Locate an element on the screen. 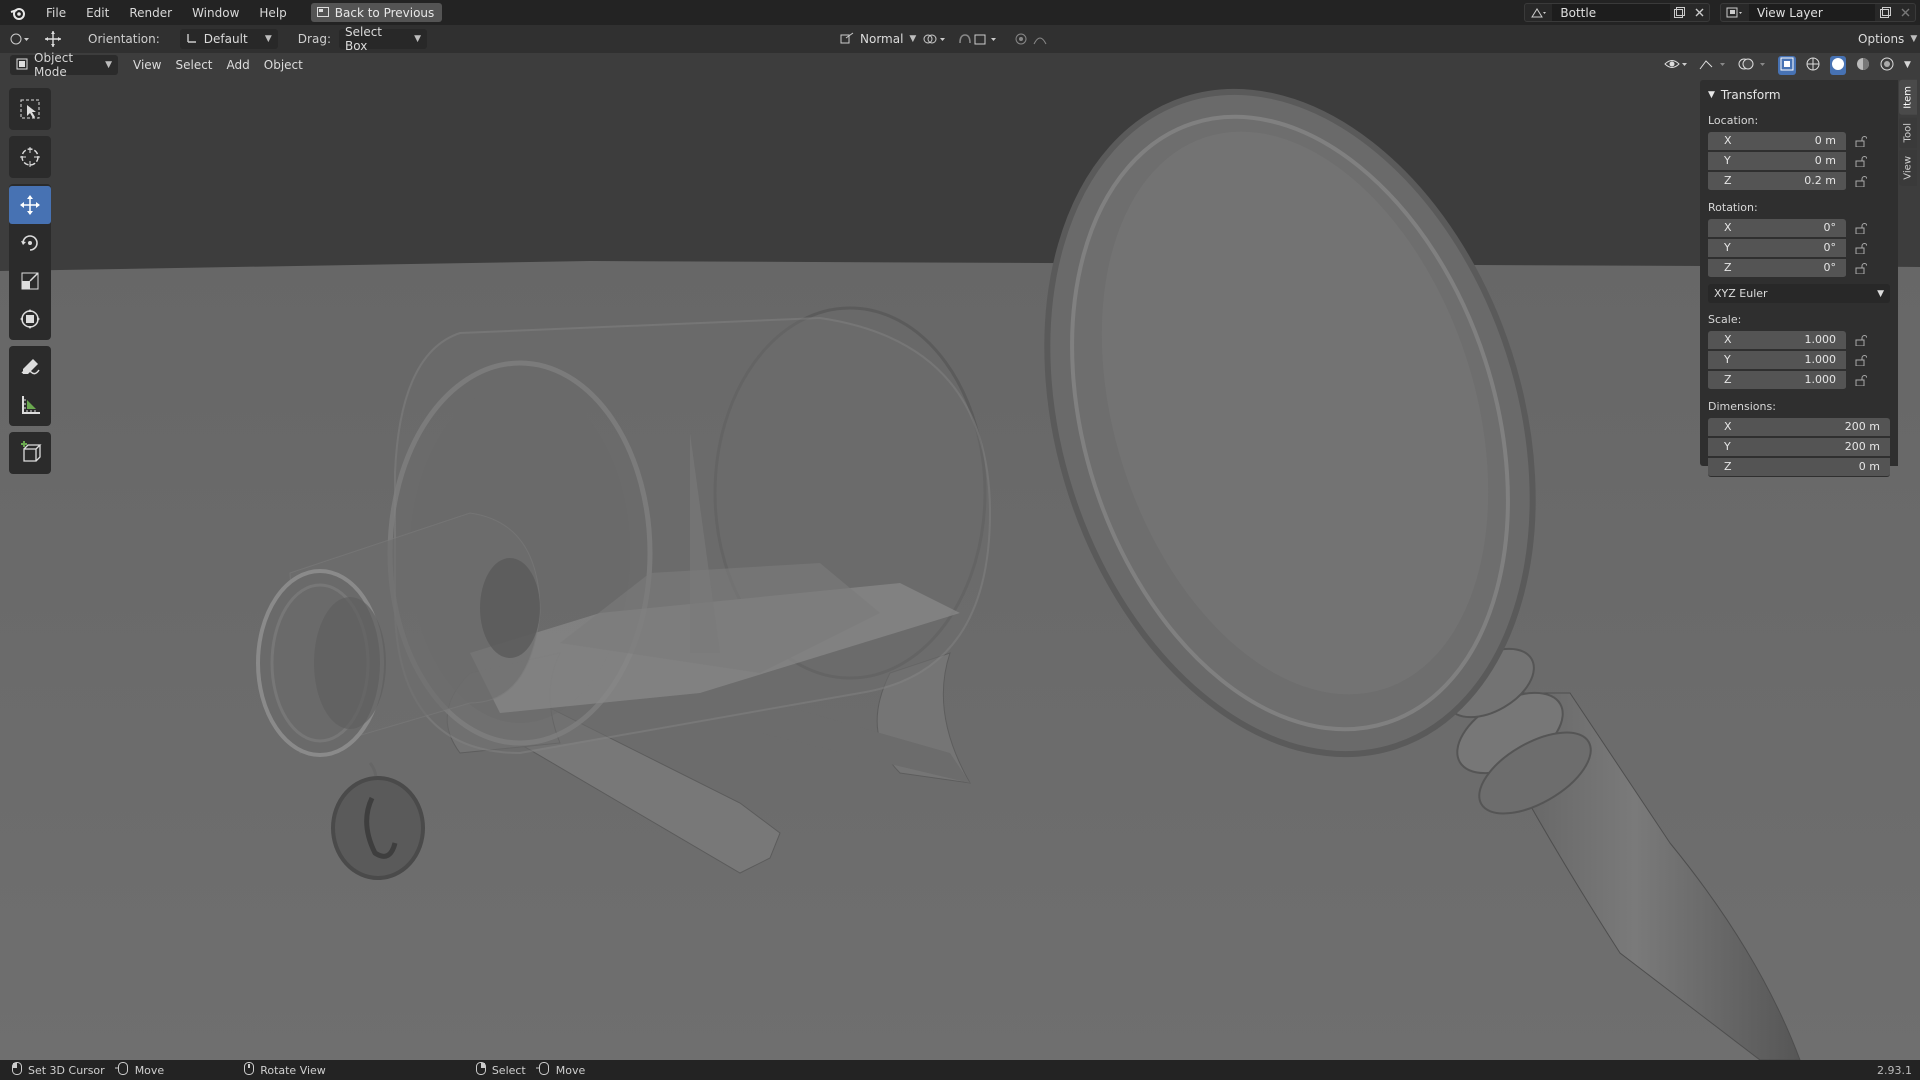  scale-tool-icon is located at coordinates (30, 281).